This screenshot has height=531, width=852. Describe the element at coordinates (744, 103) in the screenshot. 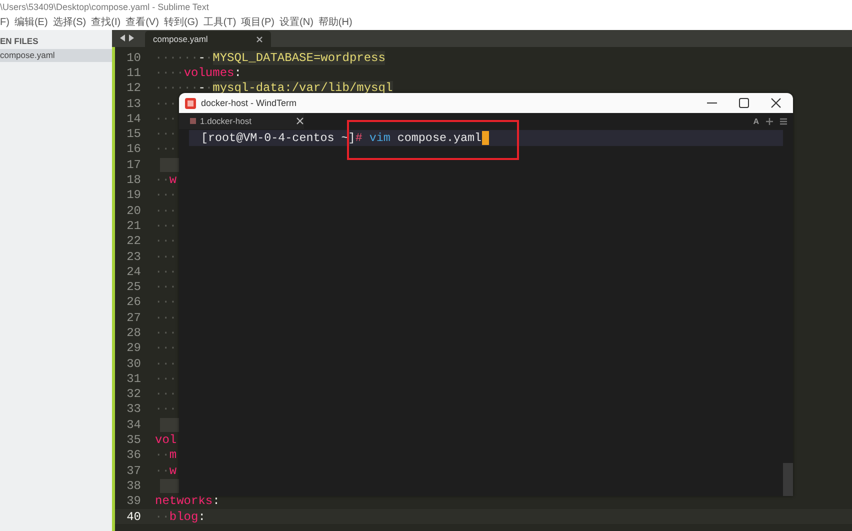

I see `maximize-icon` at that location.